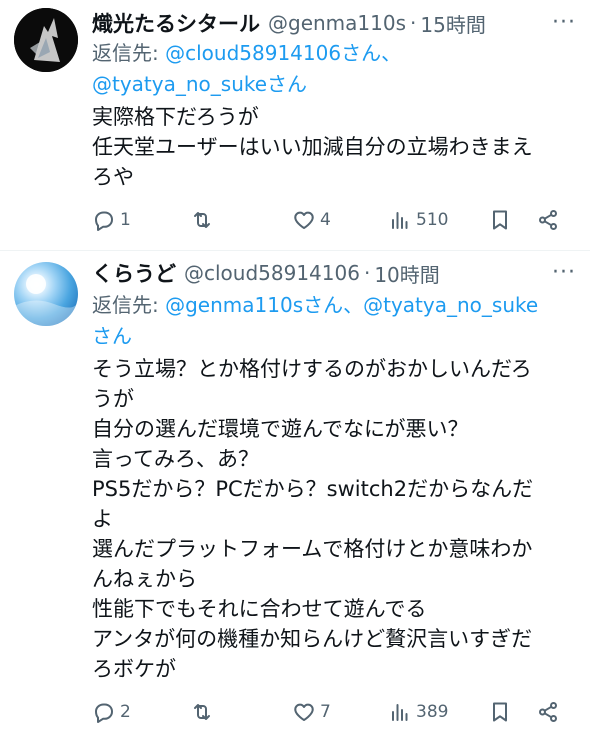  Describe the element at coordinates (102, 519) in the screenshot. I see `text-line: よ` at that location.